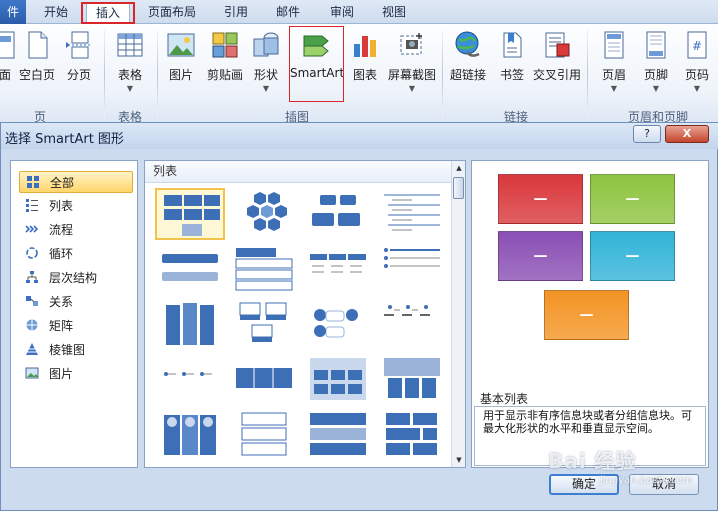 Image resolution: width=718 pixels, height=511 pixels. What do you see at coordinates (458, 188) in the screenshot?
I see `scroll-thumb` at bounding box center [458, 188].